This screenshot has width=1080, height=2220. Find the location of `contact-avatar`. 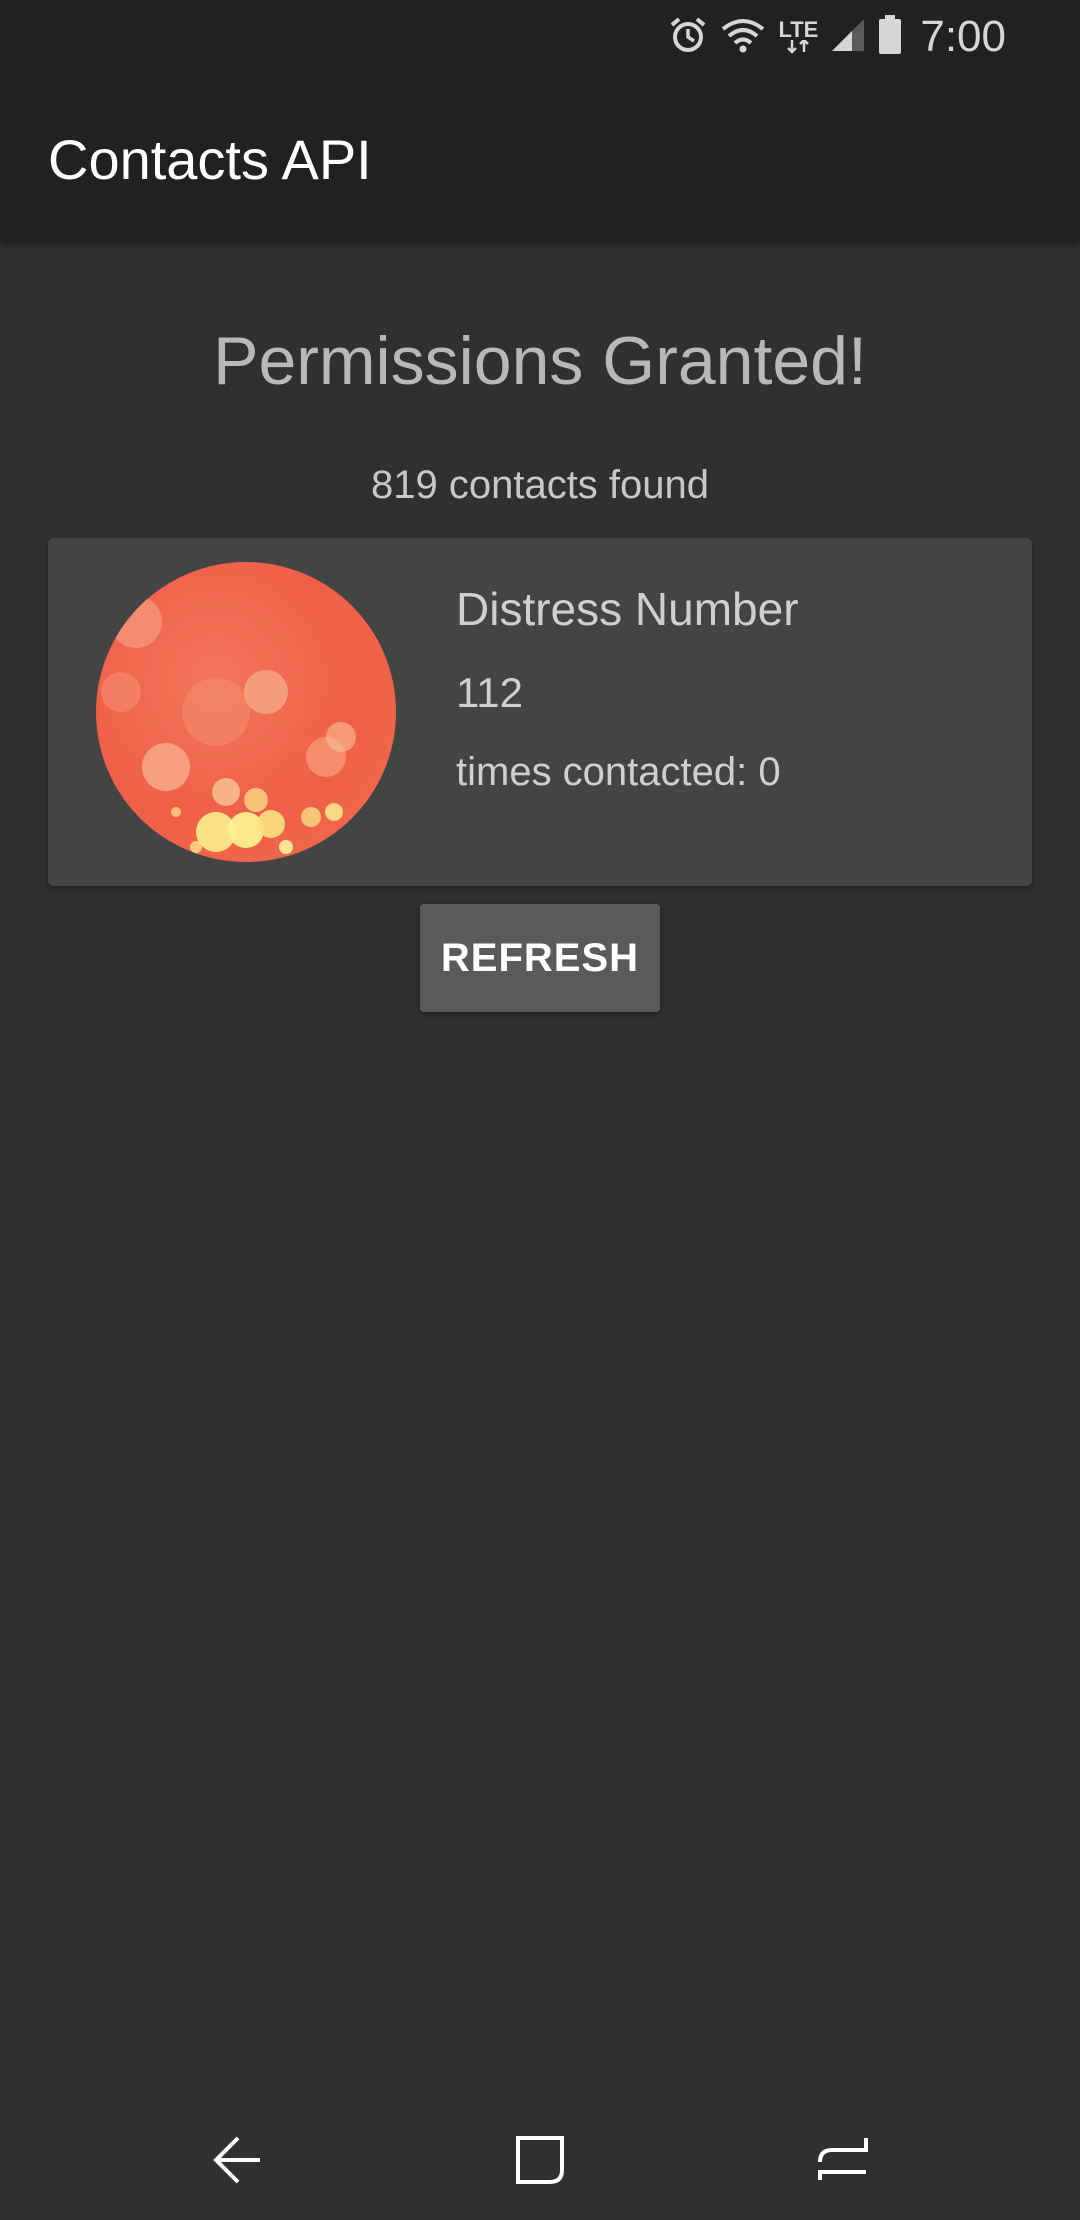

contact-avatar is located at coordinates (246, 712).